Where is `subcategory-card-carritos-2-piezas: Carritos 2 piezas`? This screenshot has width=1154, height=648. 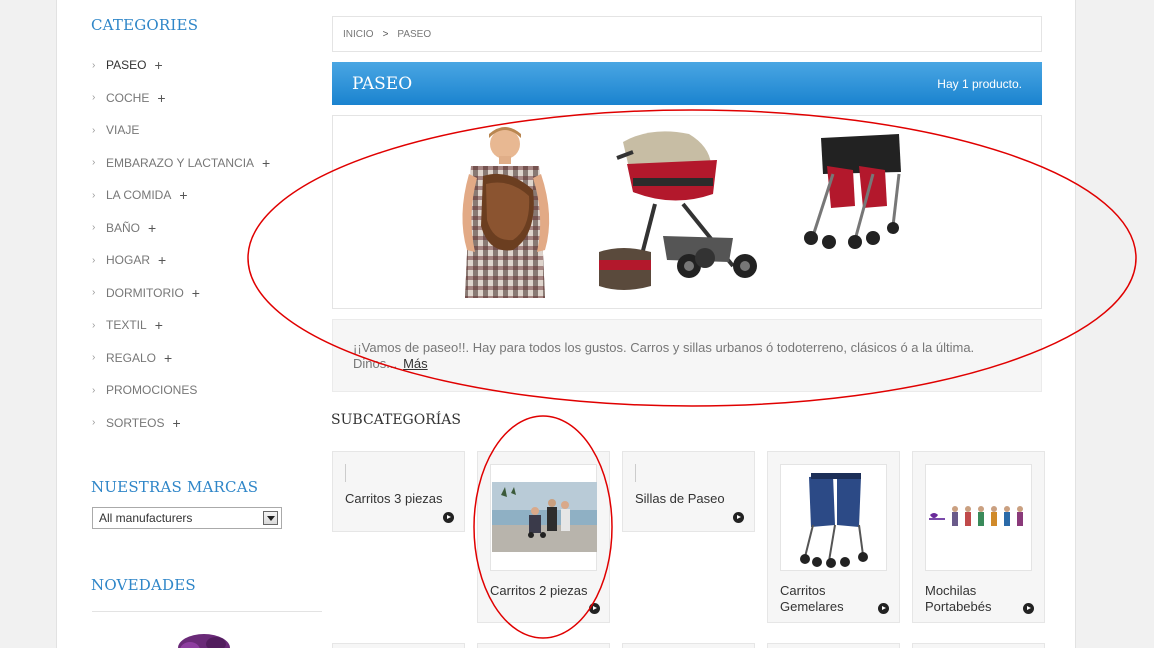
subcategory-card-carritos-2-piezas: Carritos 2 piezas is located at coordinates (543, 537).